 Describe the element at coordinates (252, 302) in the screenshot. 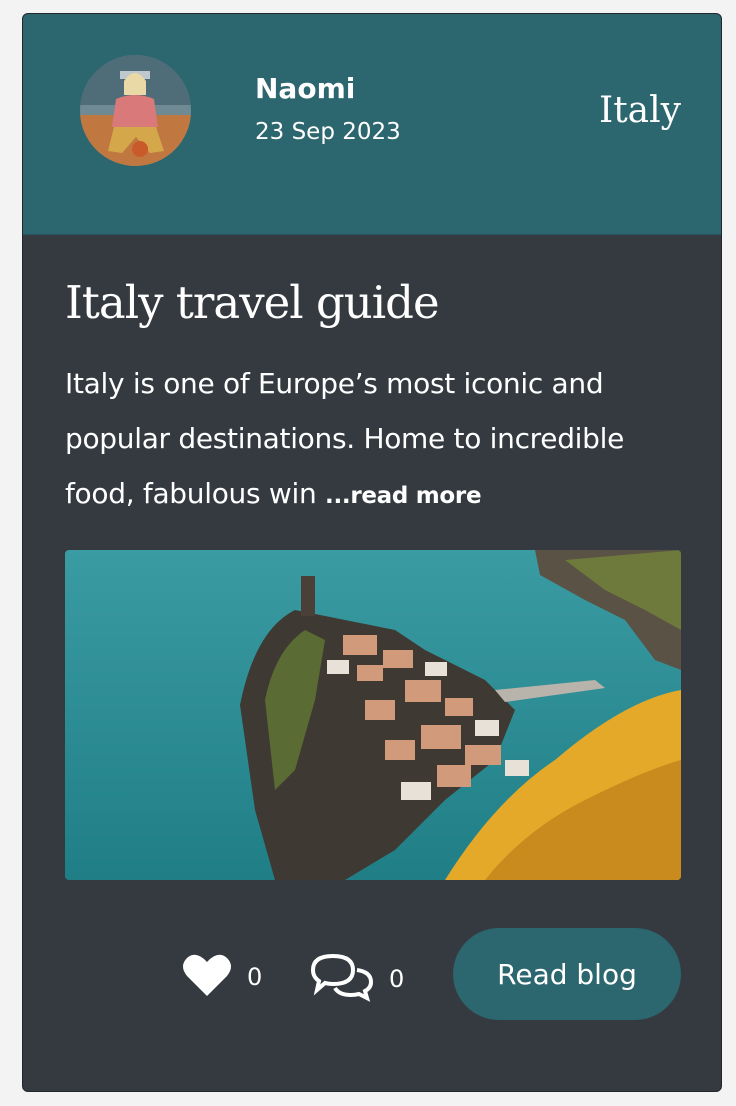

I see `post-title: Italy travel guide` at that location.